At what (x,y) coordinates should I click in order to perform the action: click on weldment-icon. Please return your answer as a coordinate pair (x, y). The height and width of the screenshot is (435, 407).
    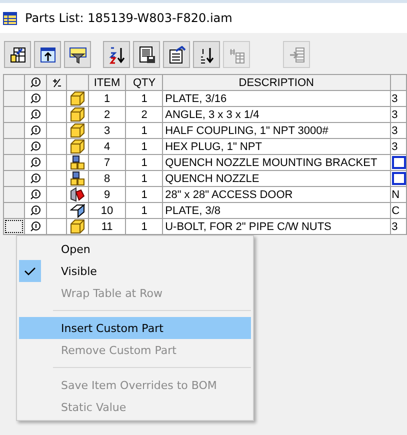
    Looking at the image, I should click on (77, 195).